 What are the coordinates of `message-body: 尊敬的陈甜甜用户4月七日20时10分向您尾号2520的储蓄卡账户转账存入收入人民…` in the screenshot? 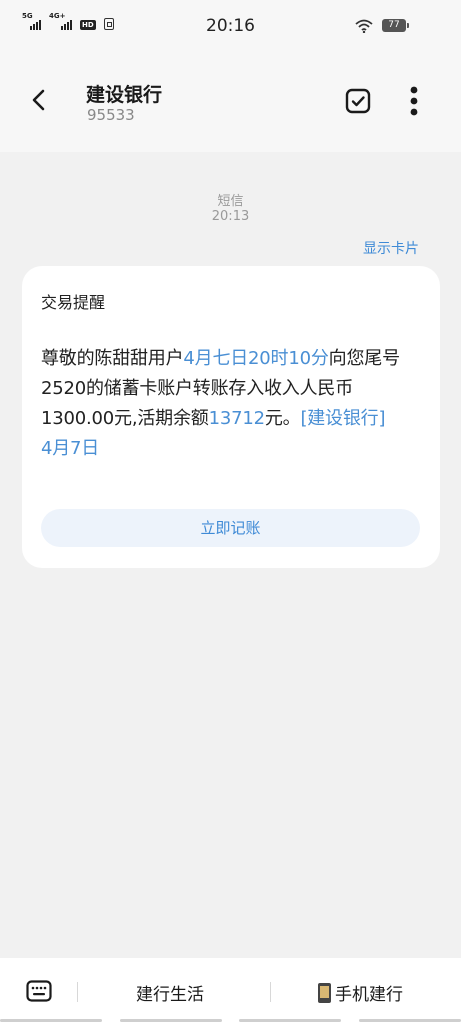 It's located at (231, 404).